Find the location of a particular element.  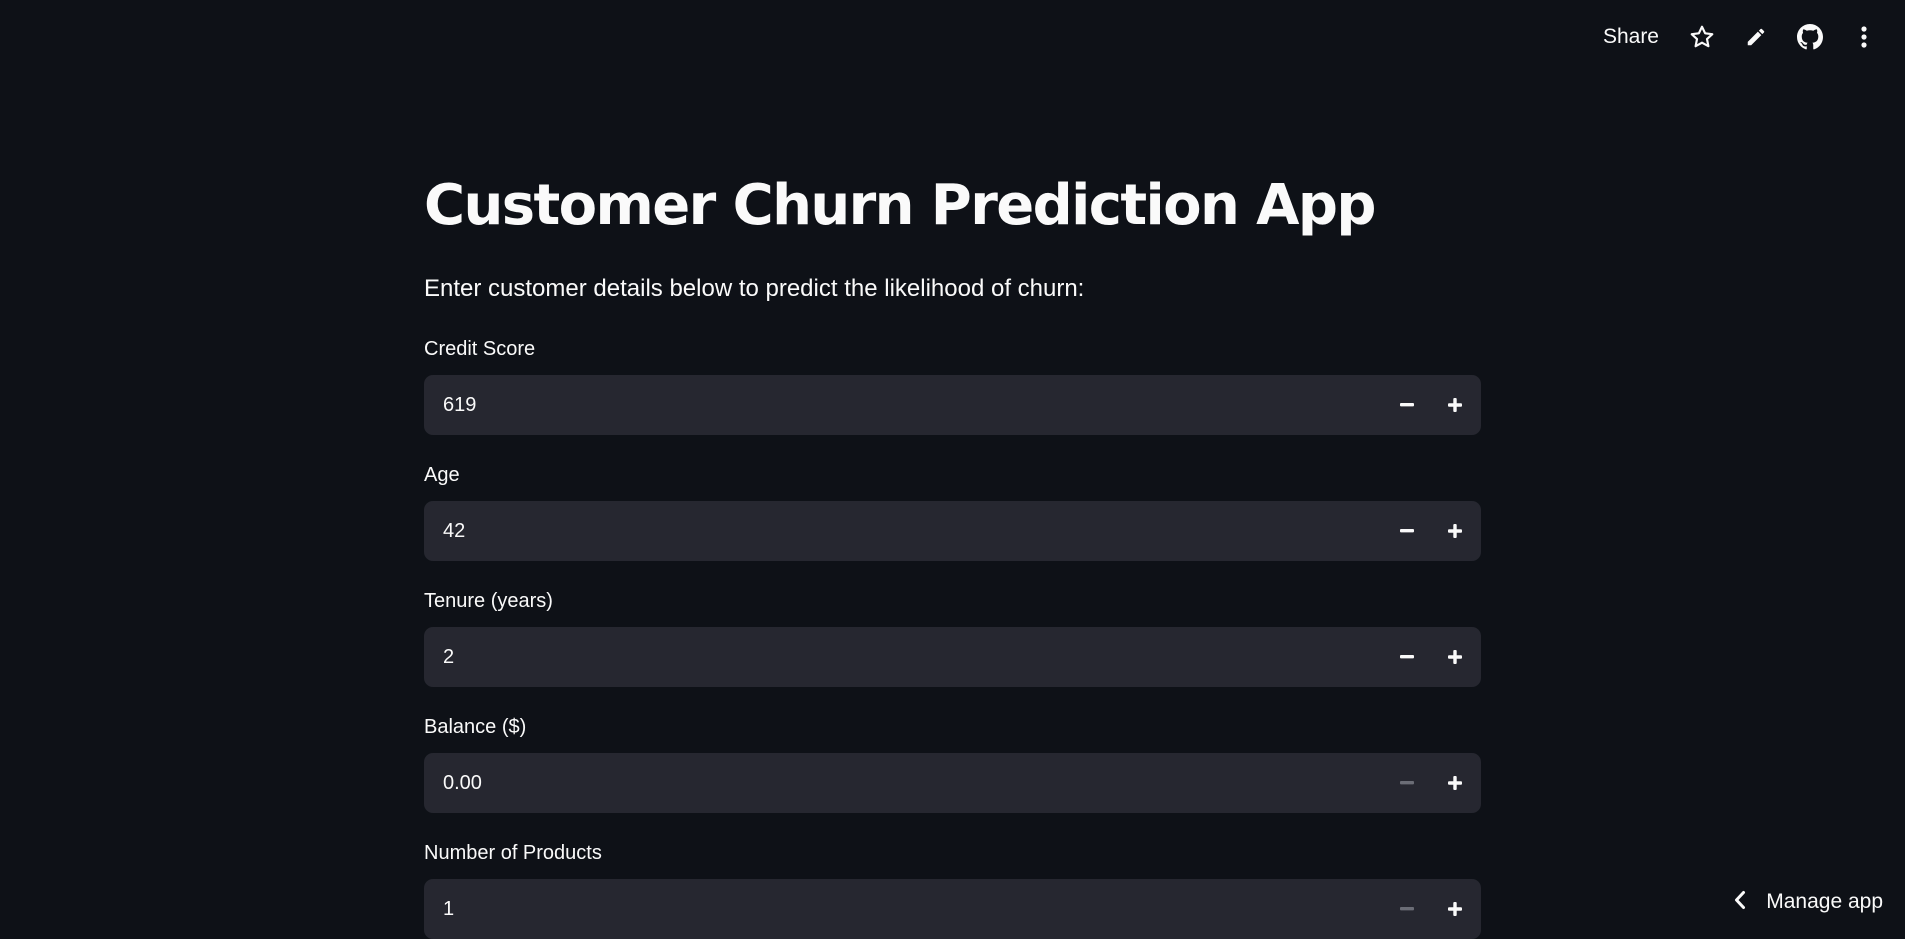

balance-input-group is located at coordinates (952, 783).